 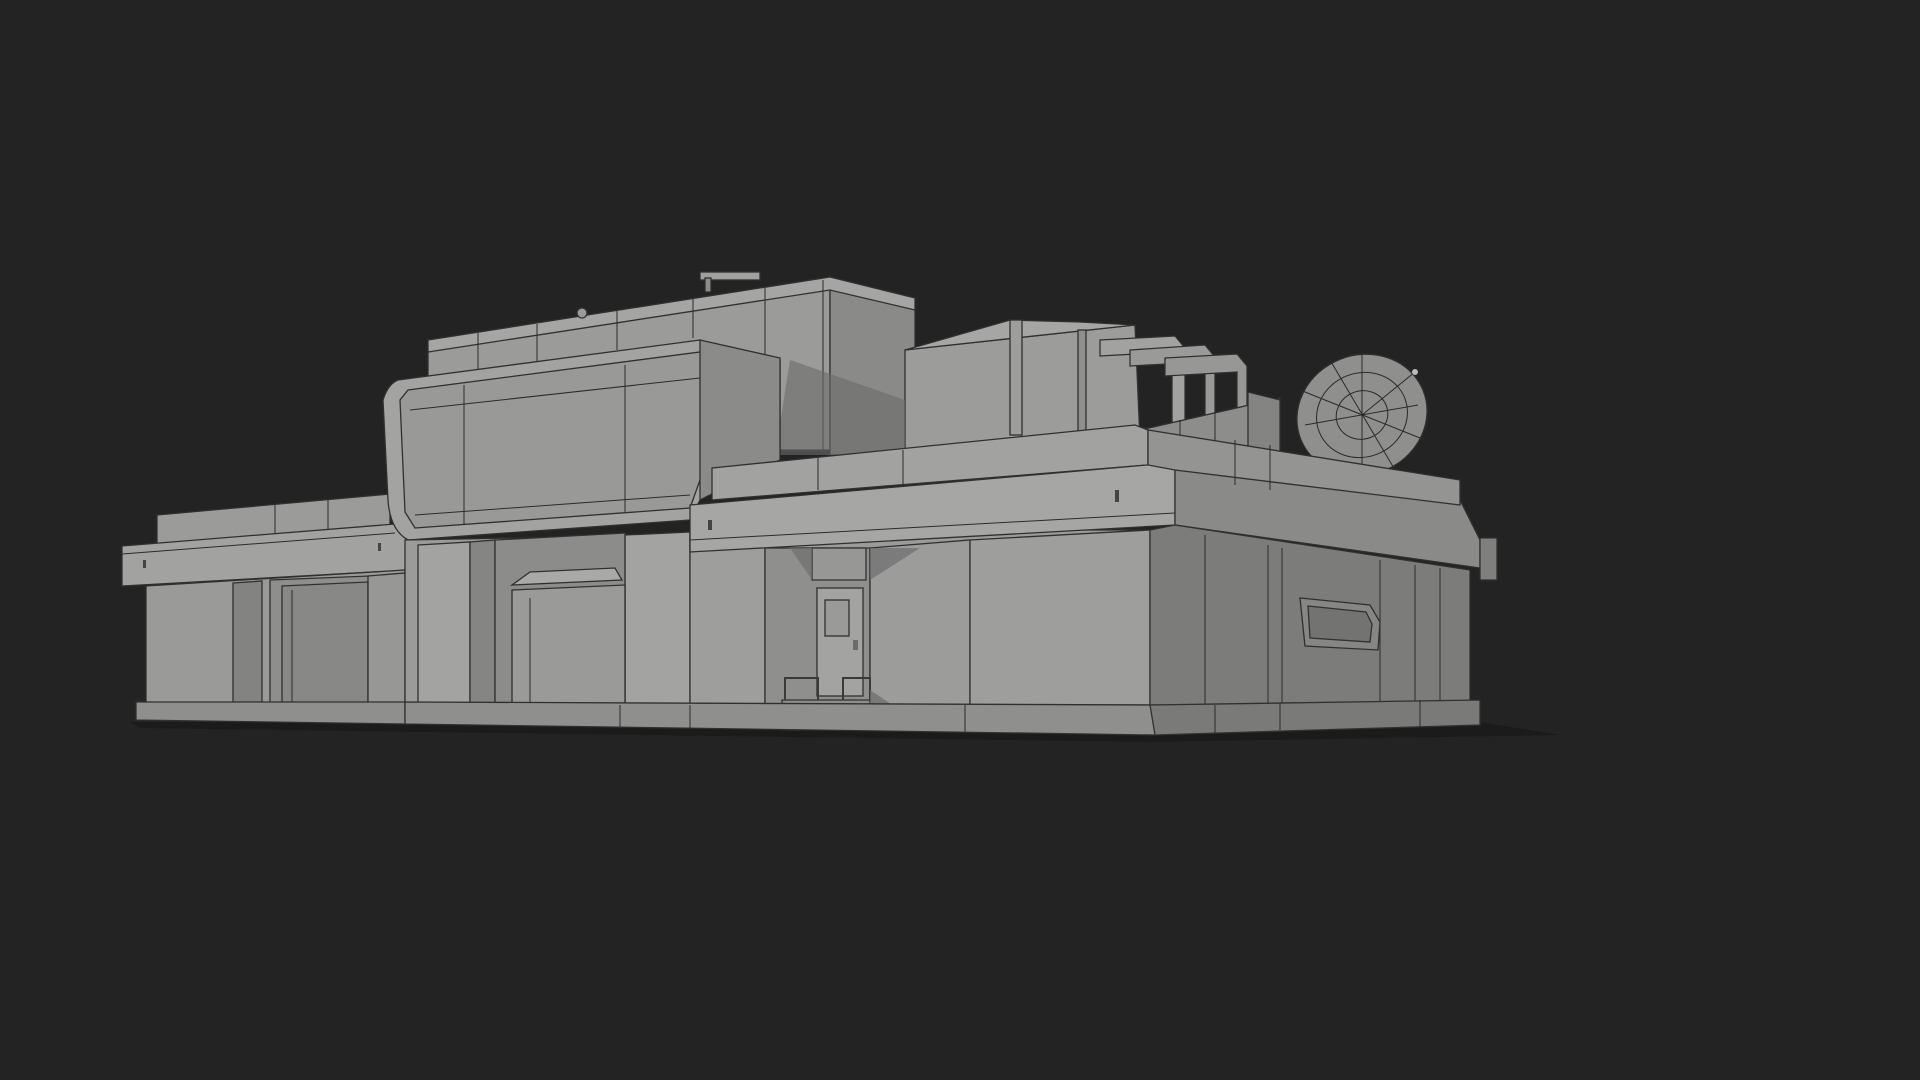 I want to click on garage-door, so click(x=568, y=645).